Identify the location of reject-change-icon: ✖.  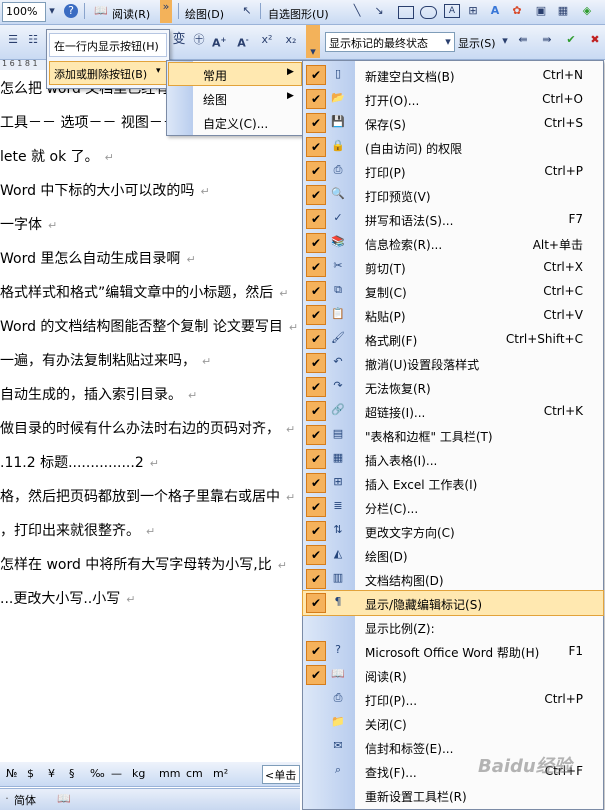
(595, 40).